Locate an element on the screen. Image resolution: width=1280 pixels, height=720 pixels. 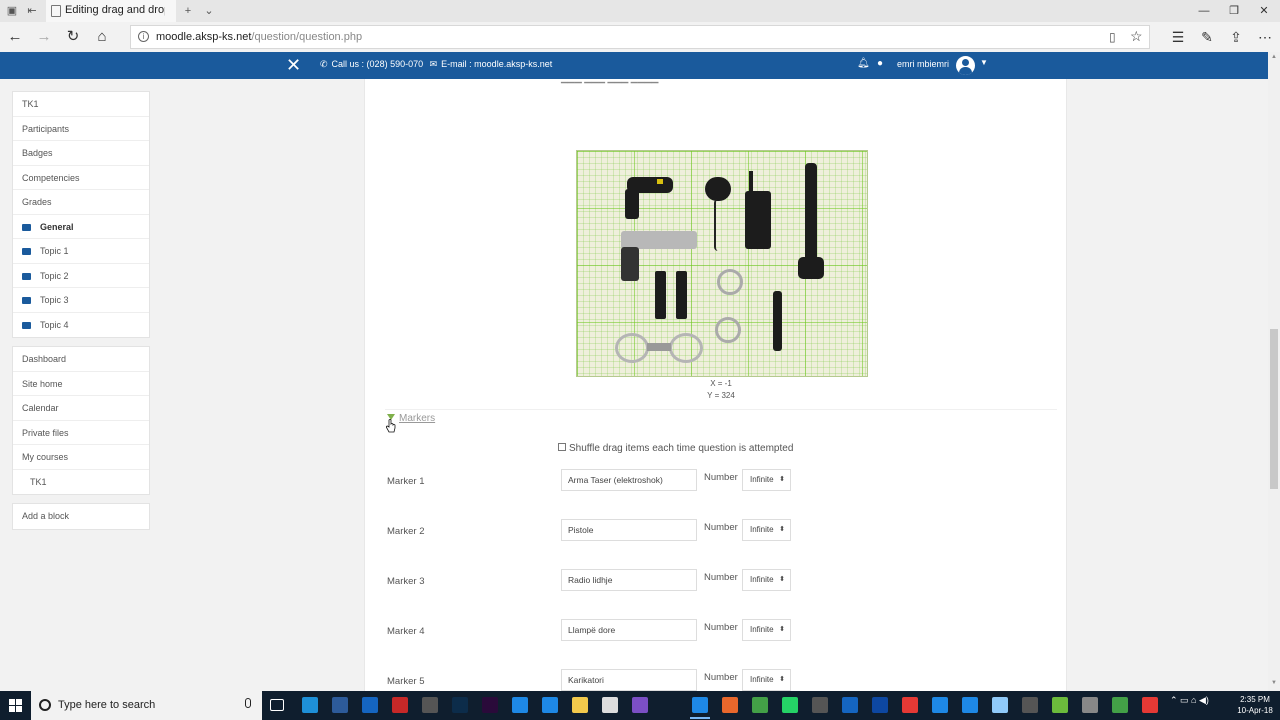
sidebar-item-topic-1: Topic 1 is located at coordinates (81, 251).